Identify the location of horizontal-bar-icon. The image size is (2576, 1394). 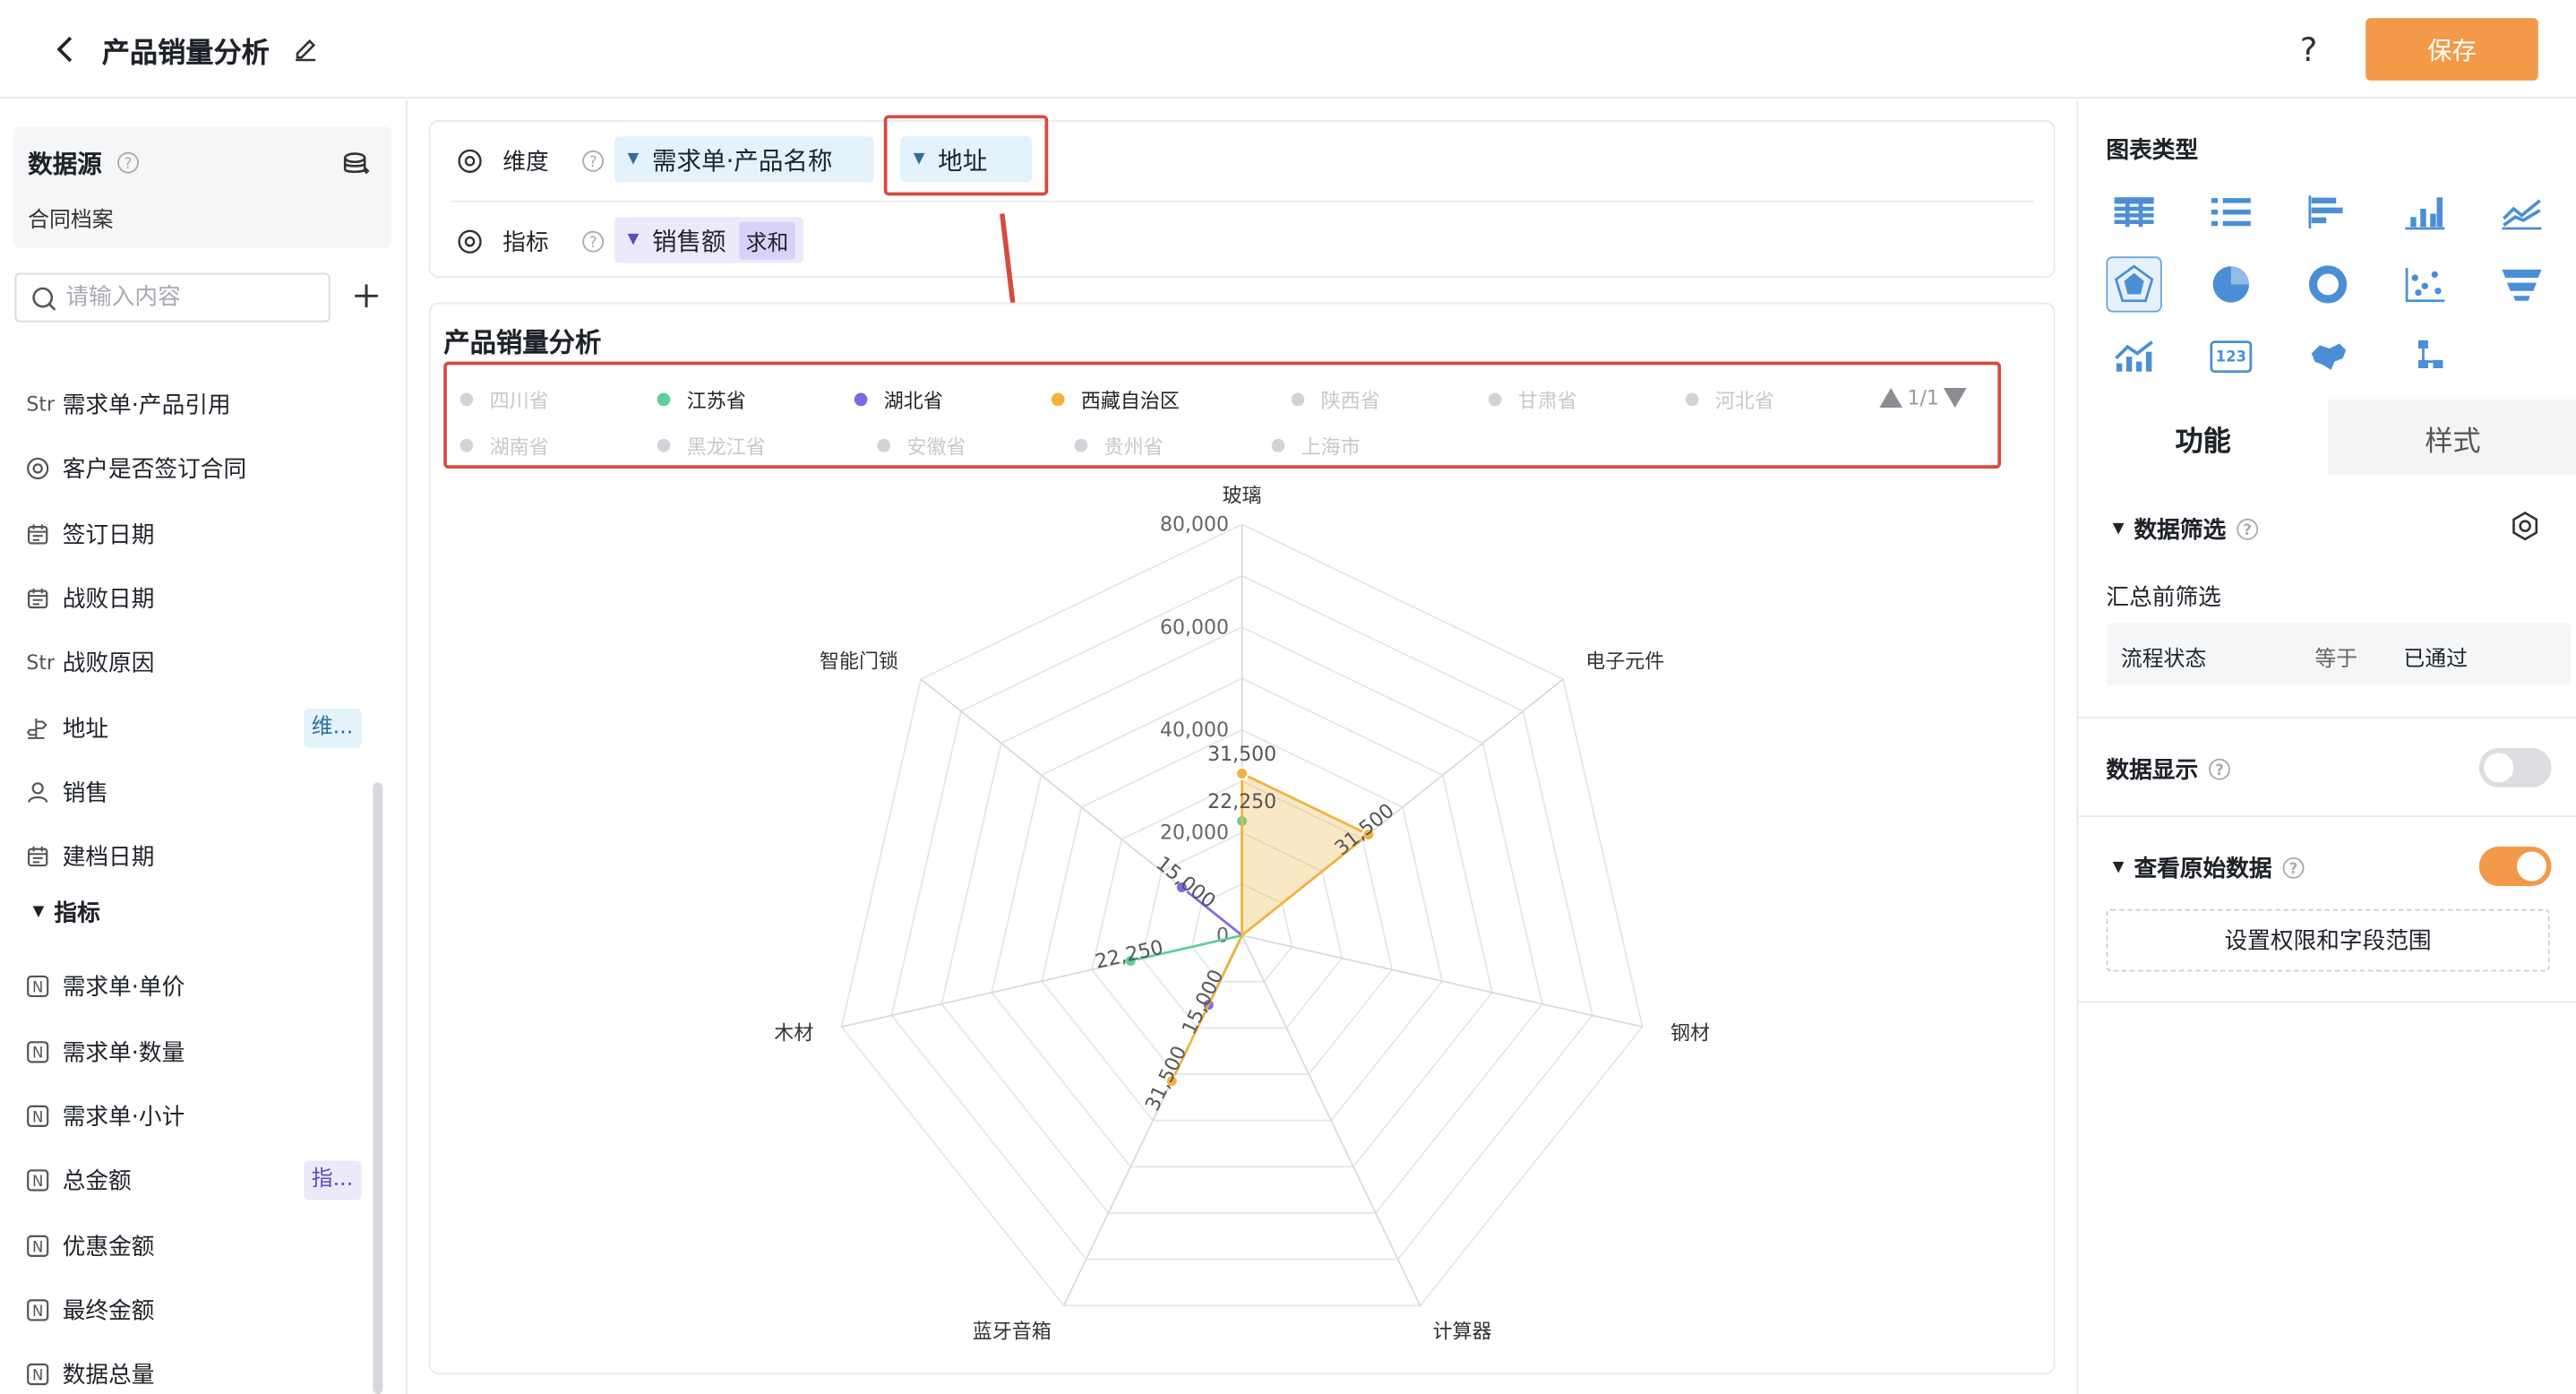
(2328, 212).